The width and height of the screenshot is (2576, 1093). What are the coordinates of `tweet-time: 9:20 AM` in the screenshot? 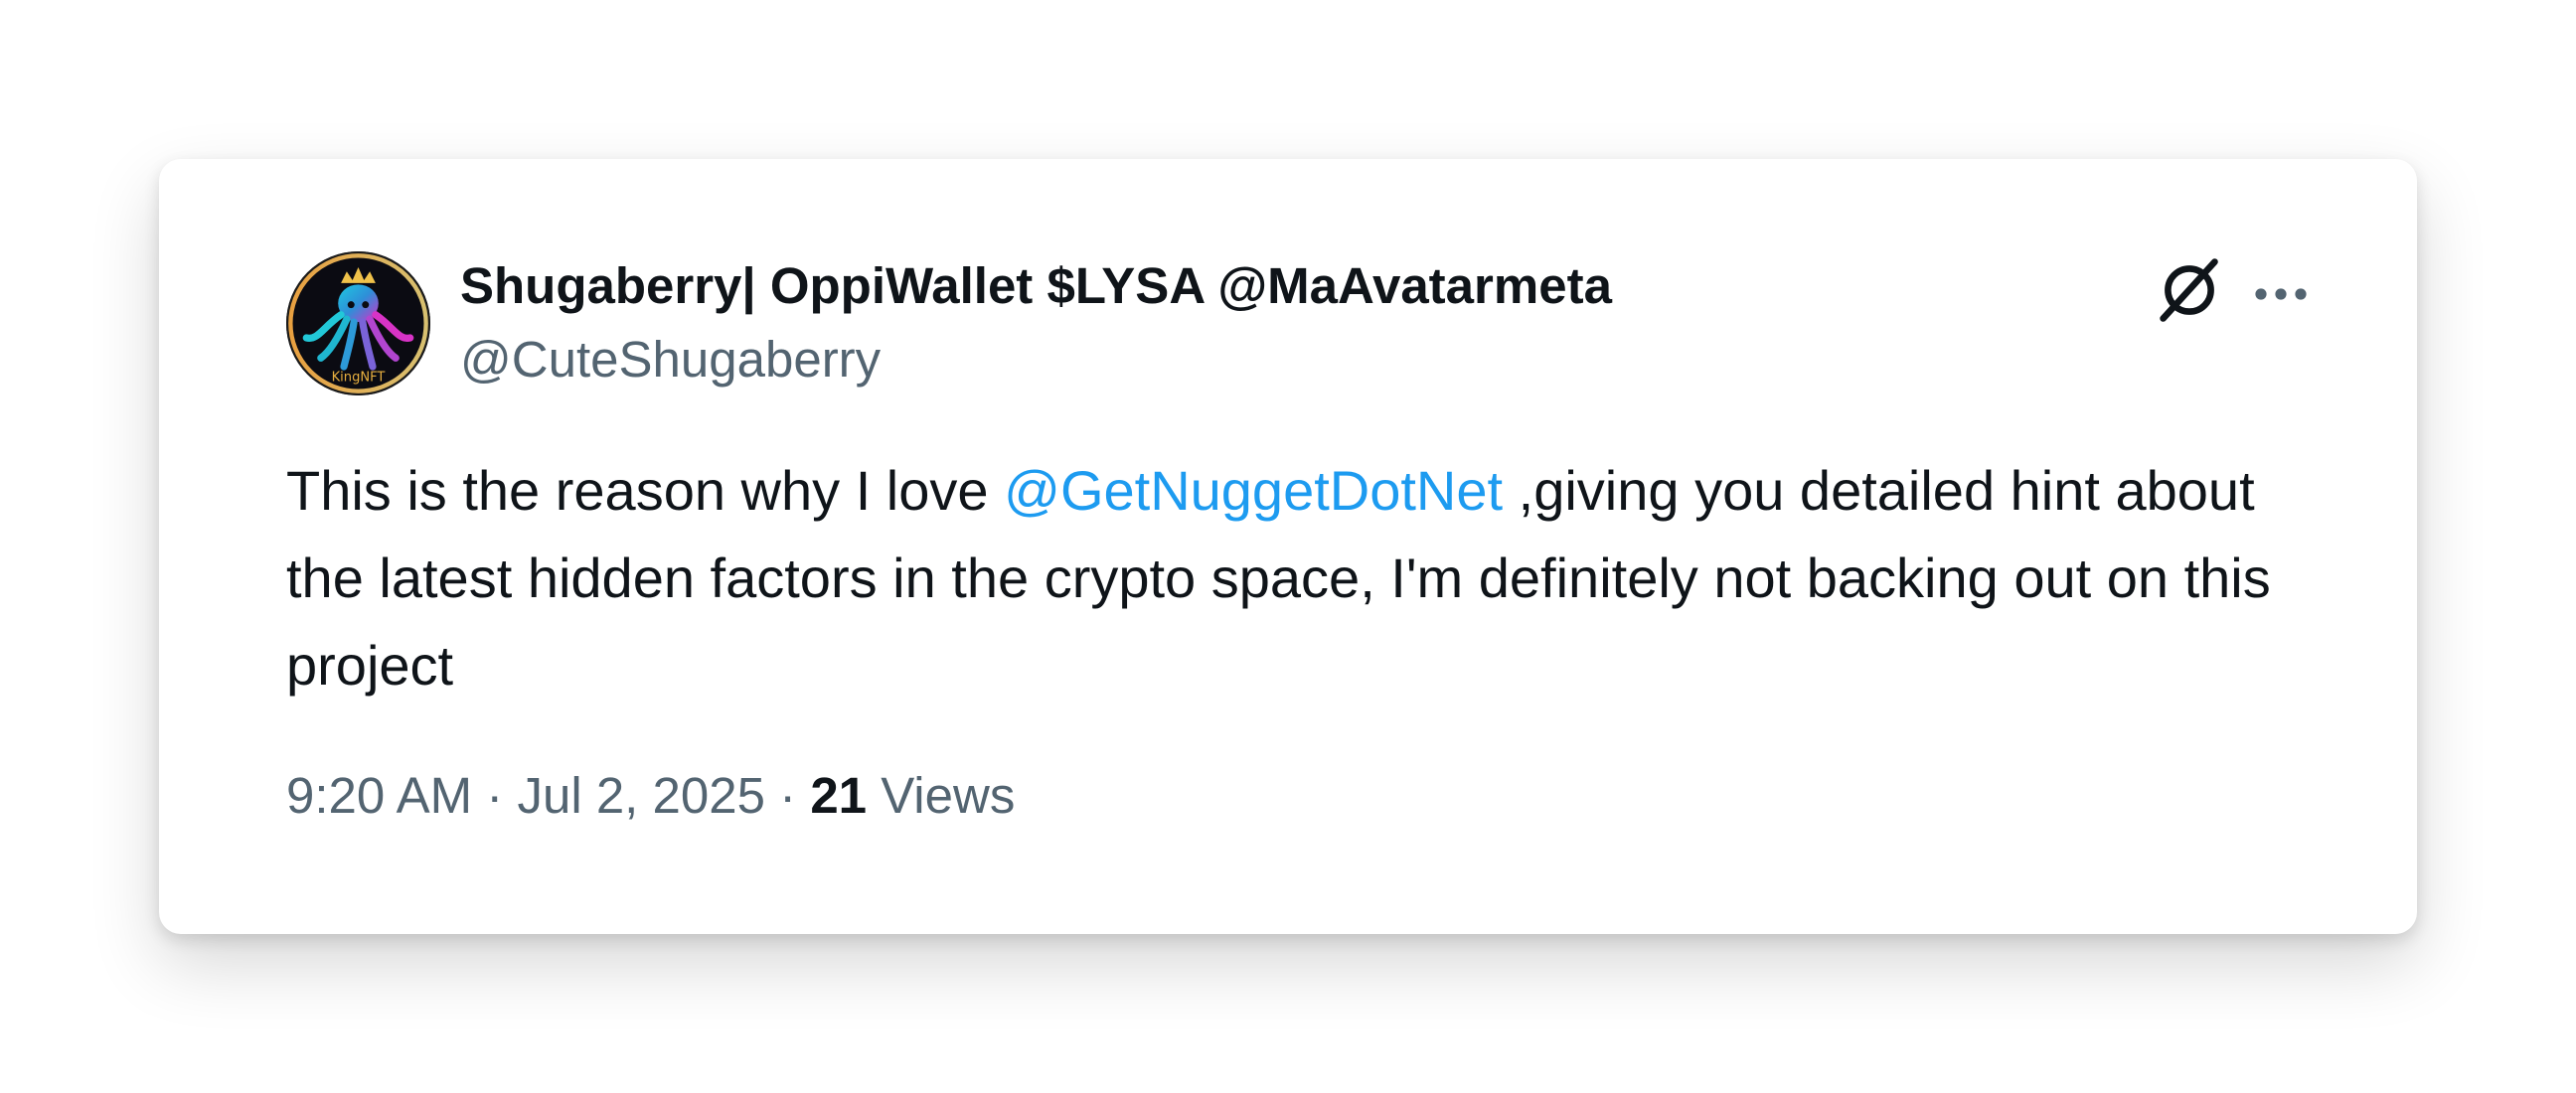 It's located at (379, 795).